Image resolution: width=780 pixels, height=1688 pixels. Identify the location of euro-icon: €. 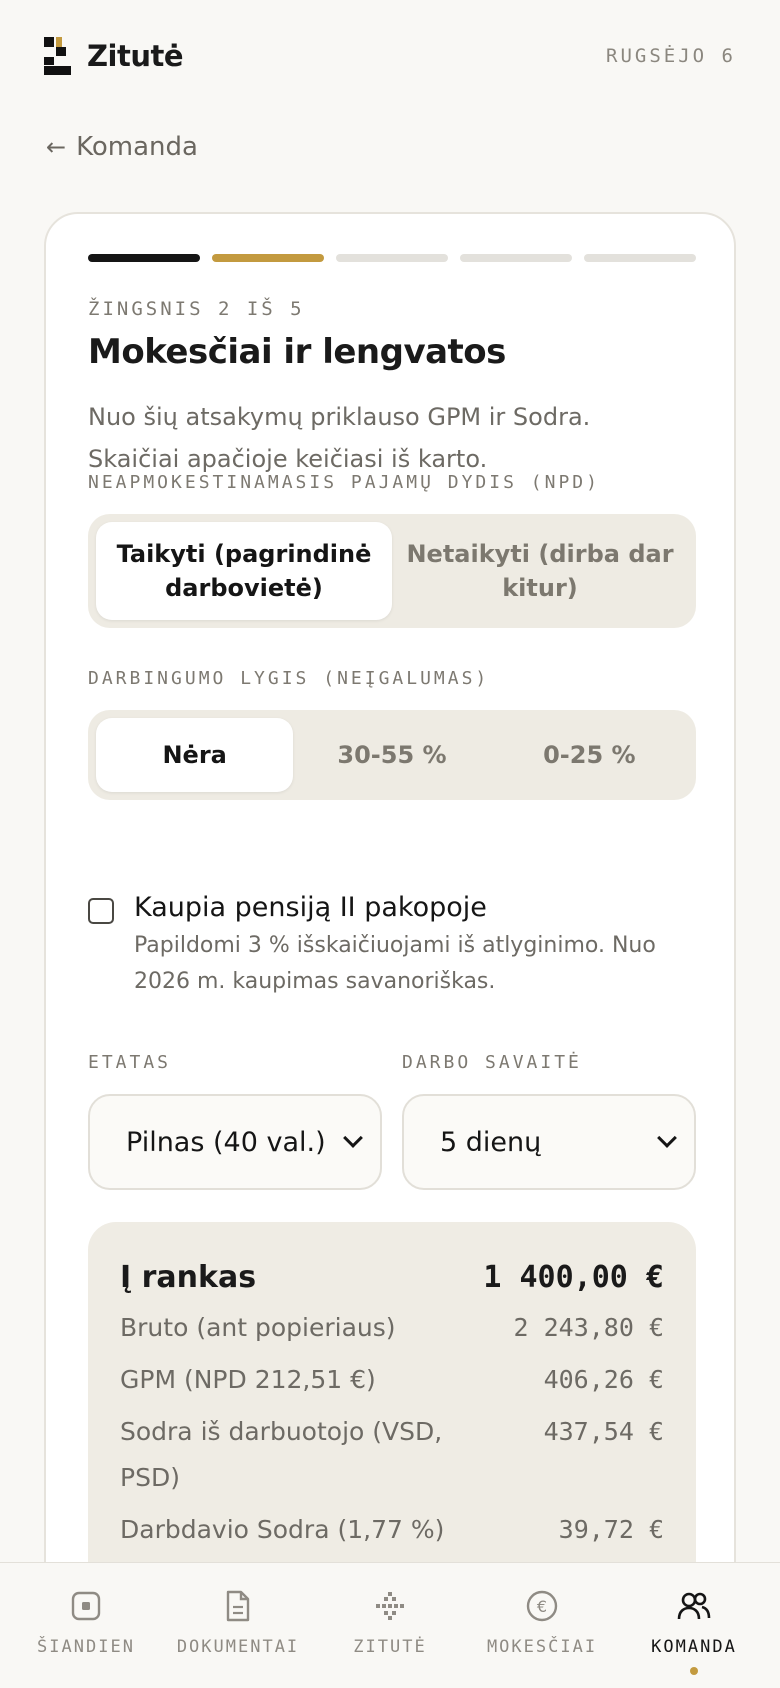
(542, 1606).